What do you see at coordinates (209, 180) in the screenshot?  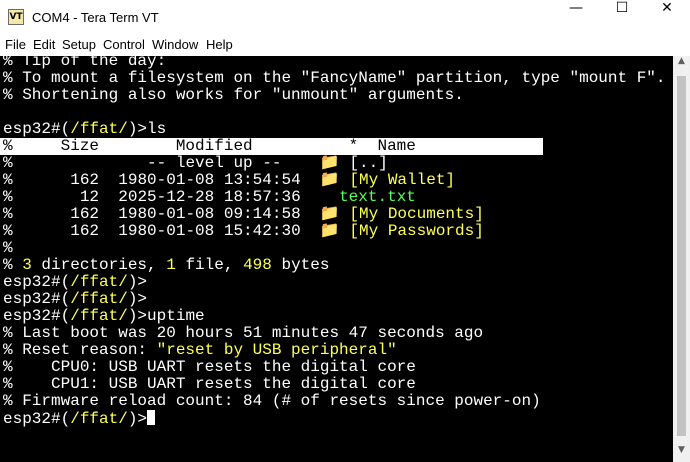 I see `row-modified: 1980-01-08 13:54:54` at bounding box center [209, 180].